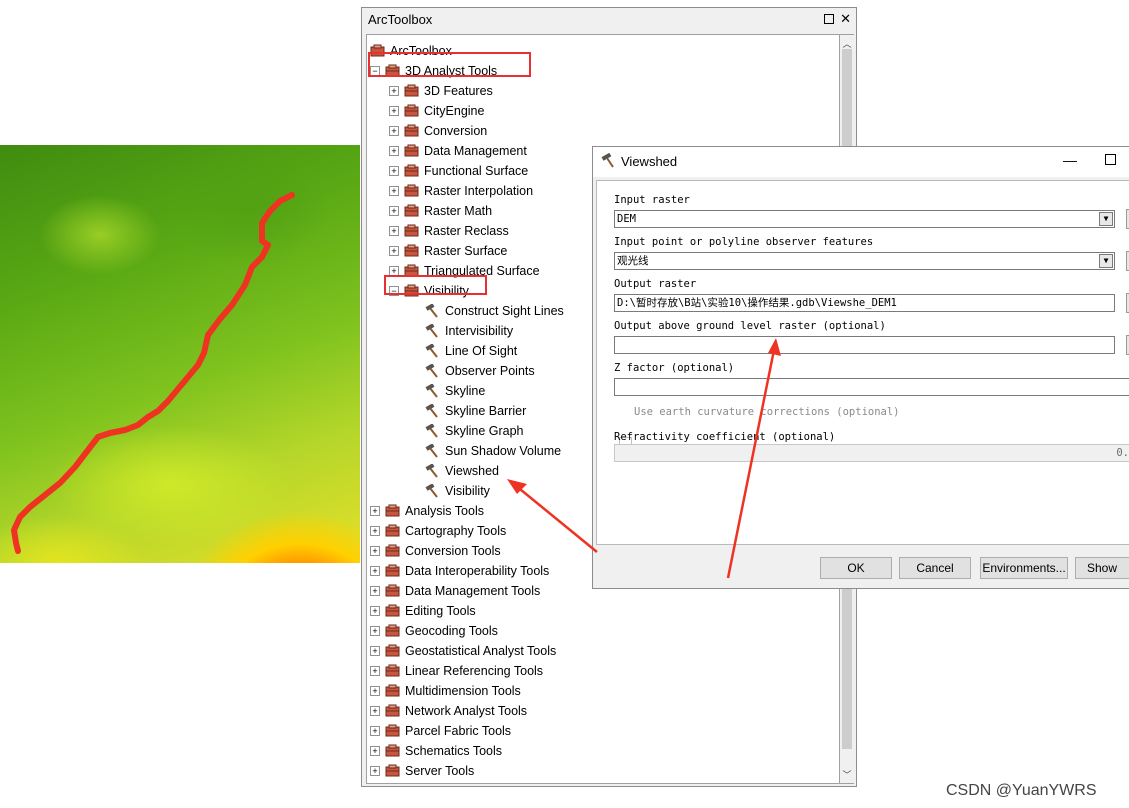  I want to click on tree-item-label: Data Management, so click(475, 151).